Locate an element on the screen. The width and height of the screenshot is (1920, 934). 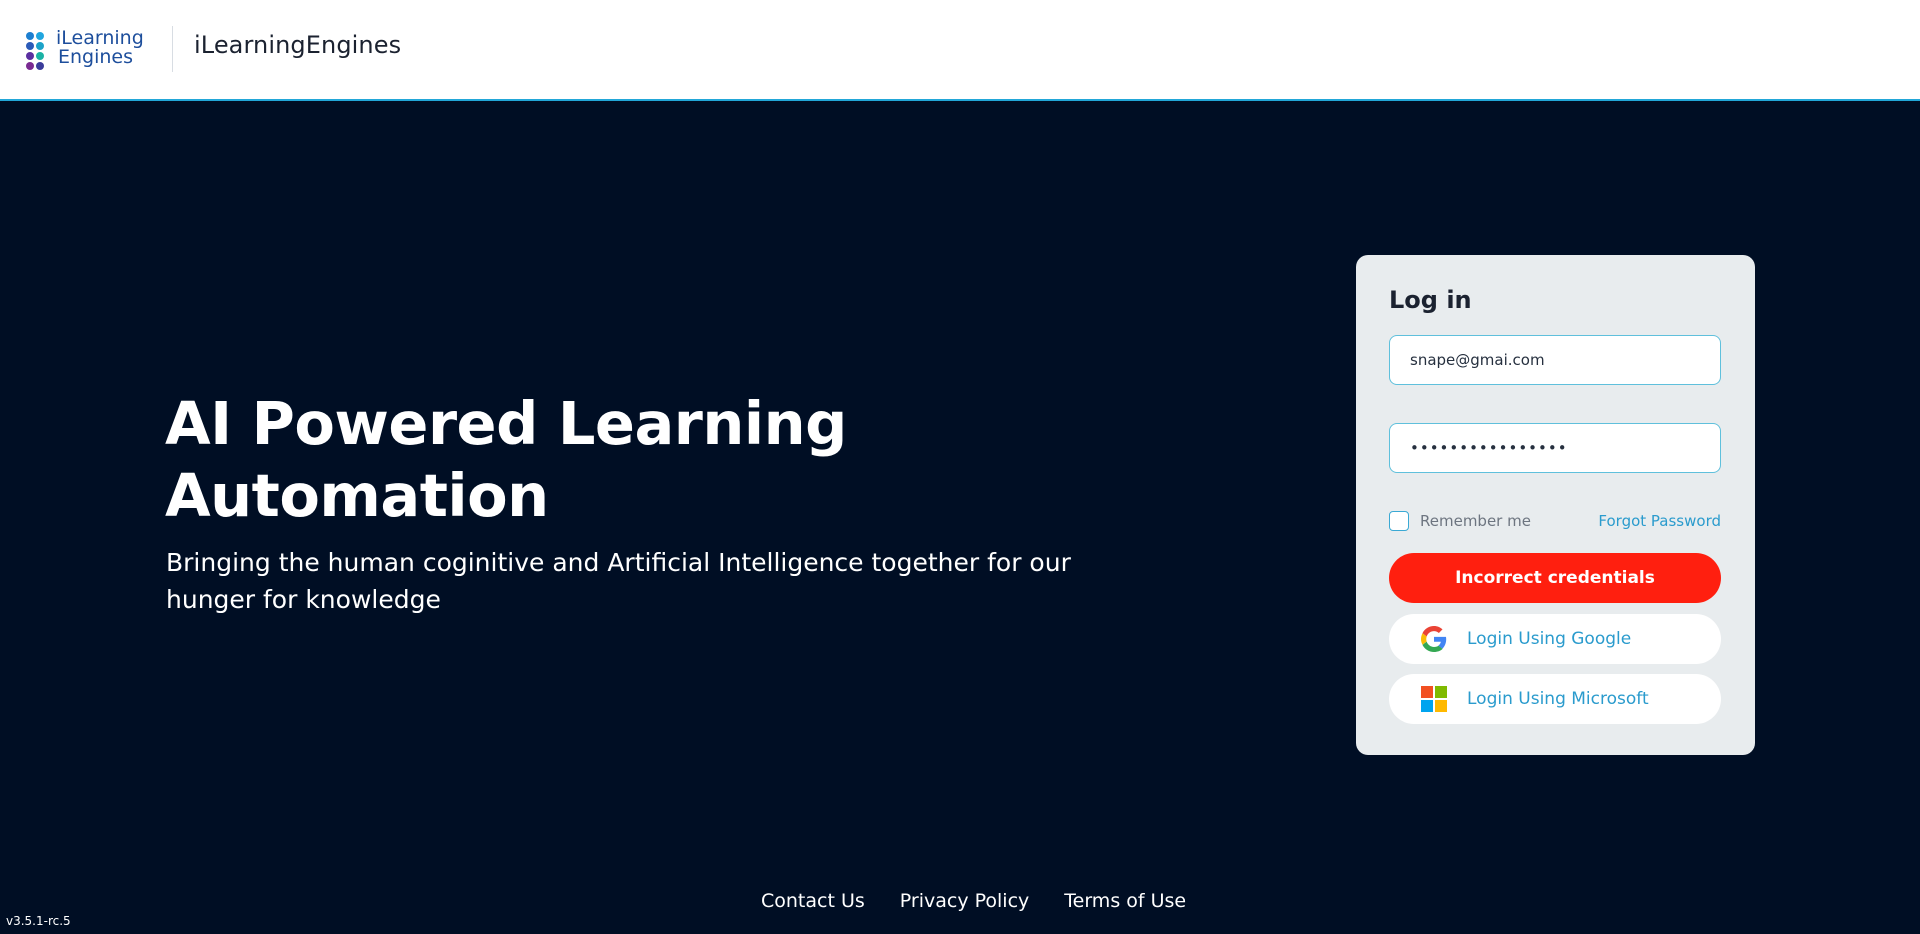
remember-me: Remember me is located at coordinates (1460, 521).